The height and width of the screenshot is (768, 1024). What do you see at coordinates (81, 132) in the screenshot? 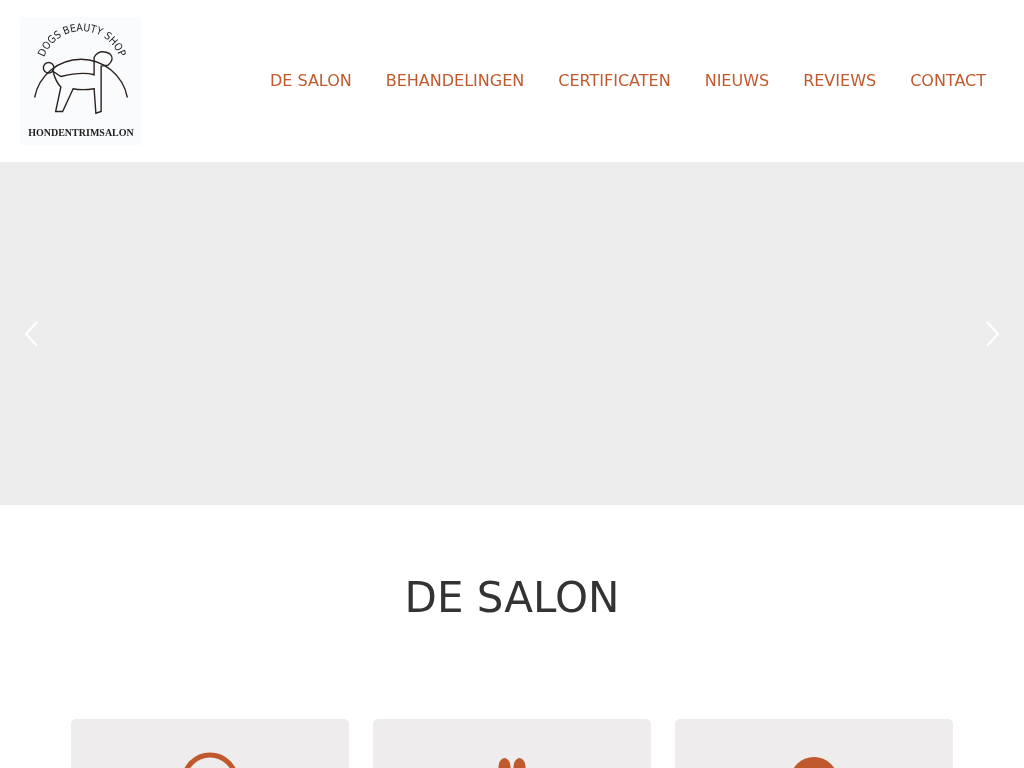
I see `logo-subtitle: HONDENTRIMSALON` at bounding box center [81, 132].